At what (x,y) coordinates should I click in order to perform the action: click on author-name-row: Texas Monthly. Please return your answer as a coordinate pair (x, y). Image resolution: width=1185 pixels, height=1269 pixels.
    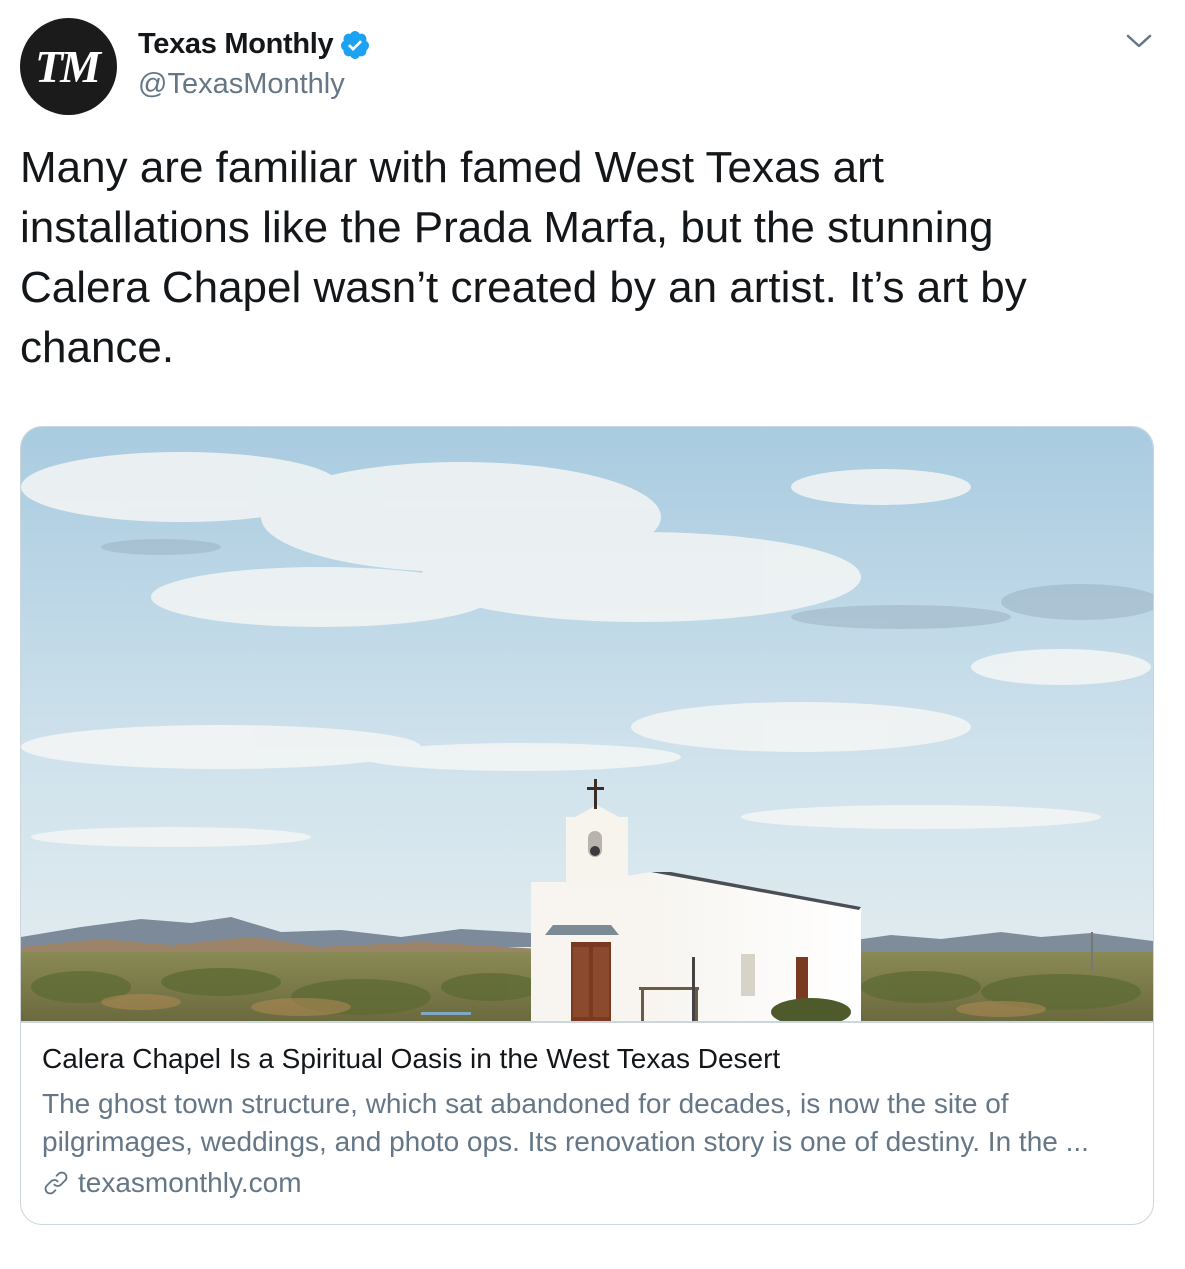
    Looking at the image, I should click on (254, 44).